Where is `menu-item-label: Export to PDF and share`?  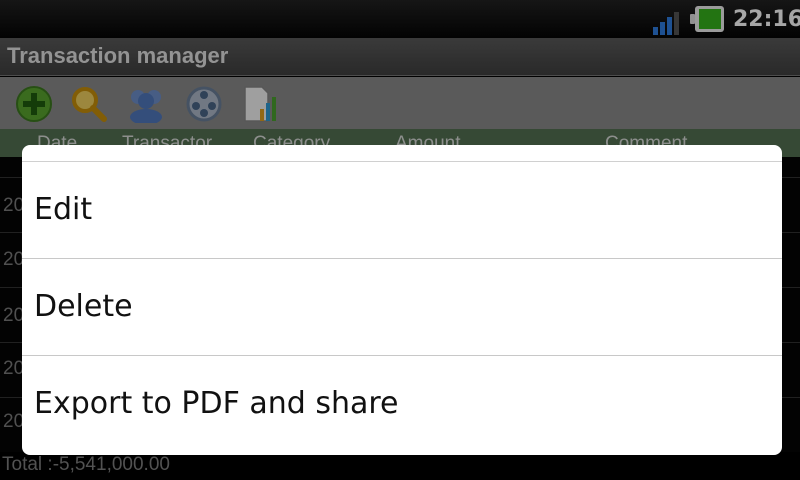 menu-item-label: Export to PDF and share is located at coordinates (216, 403).